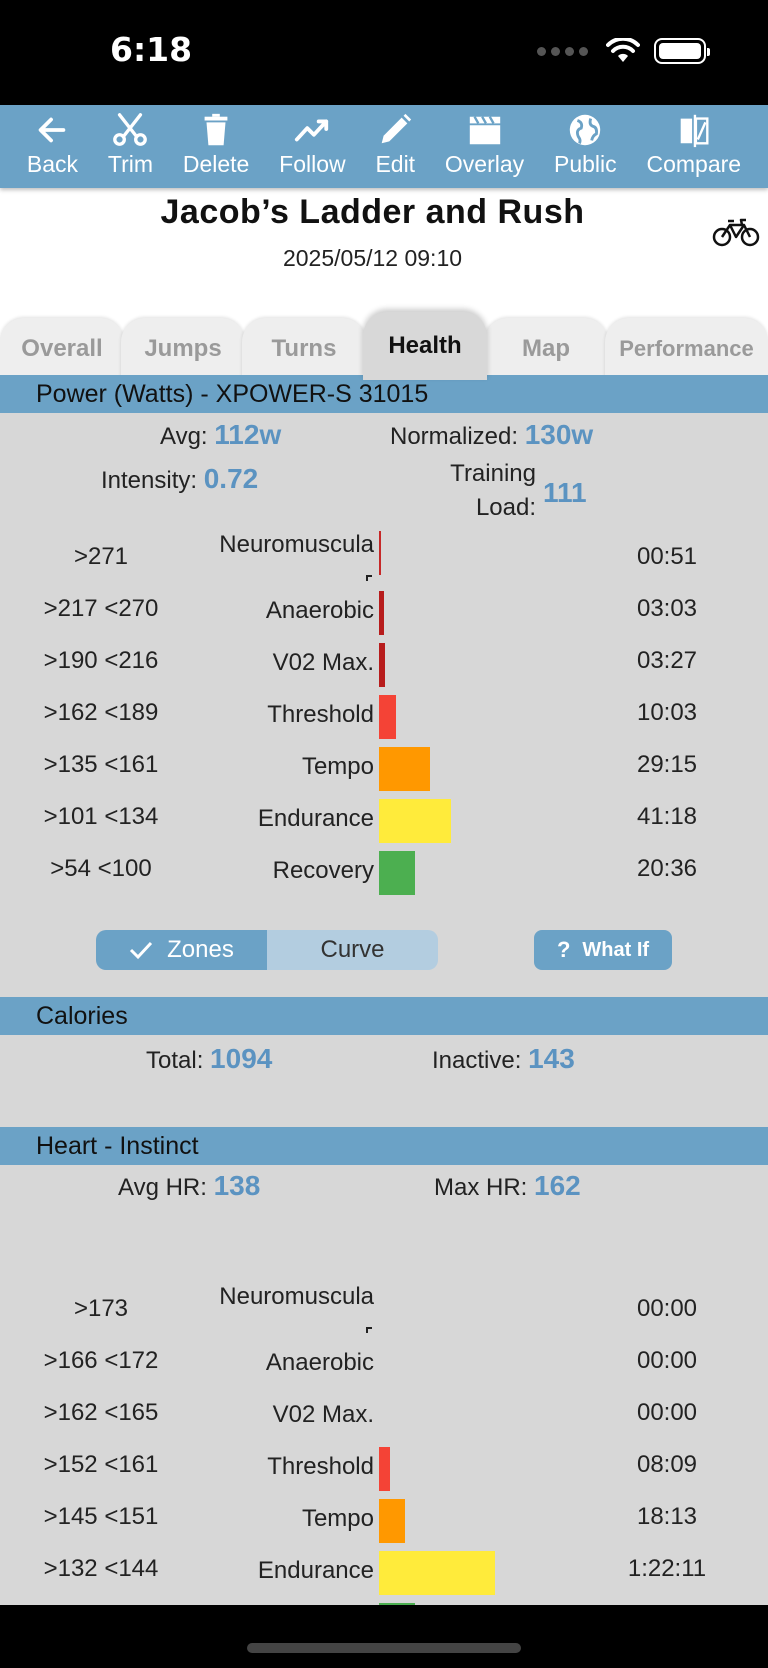 This screenshot has height=1668, width=768. Describe the element at coordinates (736, 232) in the screenshot. I see `bicycle-icon` at that location.